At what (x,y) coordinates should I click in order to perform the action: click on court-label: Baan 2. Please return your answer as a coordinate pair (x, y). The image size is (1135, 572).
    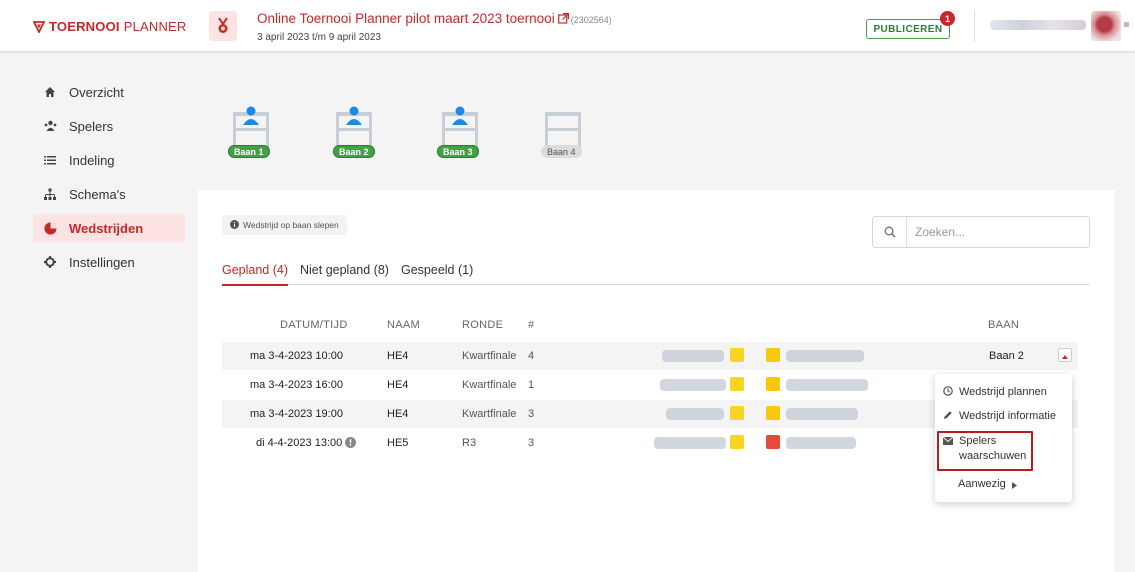
    Looking at the image, I should click on (354, 151).